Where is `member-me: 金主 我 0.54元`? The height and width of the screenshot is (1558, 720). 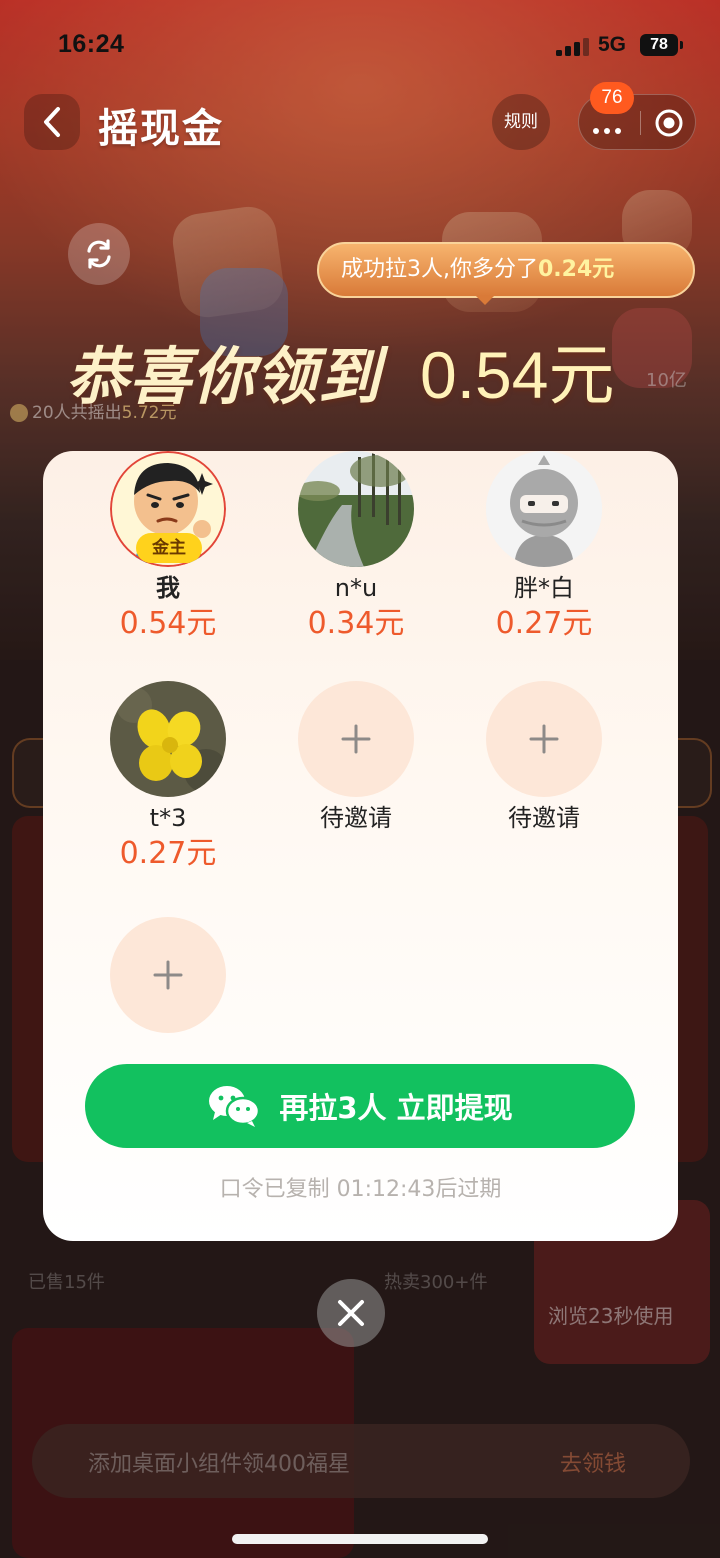
member-me: 金主 我 0.54元 is located at coordinates (168, 547).